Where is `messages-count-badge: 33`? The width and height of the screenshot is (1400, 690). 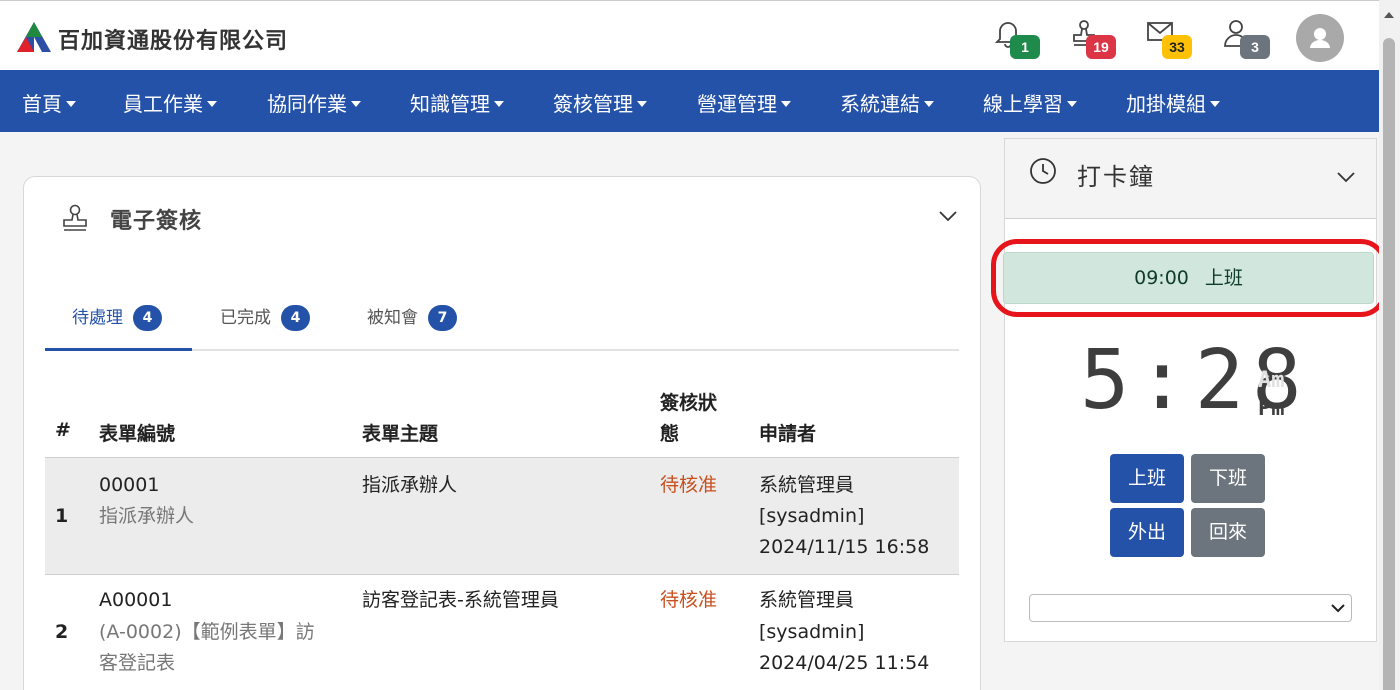
messages-count-badge: 33 is located at coordinates (1177, 47).